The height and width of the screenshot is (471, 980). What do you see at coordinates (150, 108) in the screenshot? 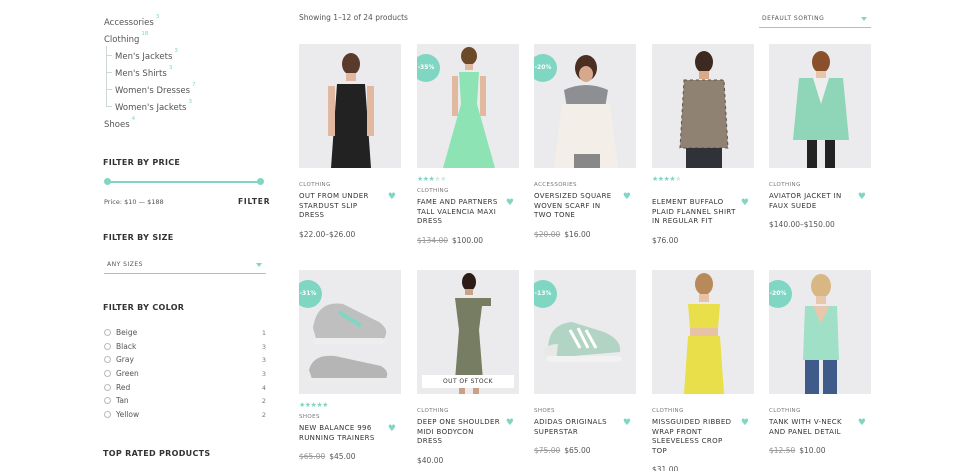
I see `subcategory-label: Women's Jackets` at bounding box center [150, 108].